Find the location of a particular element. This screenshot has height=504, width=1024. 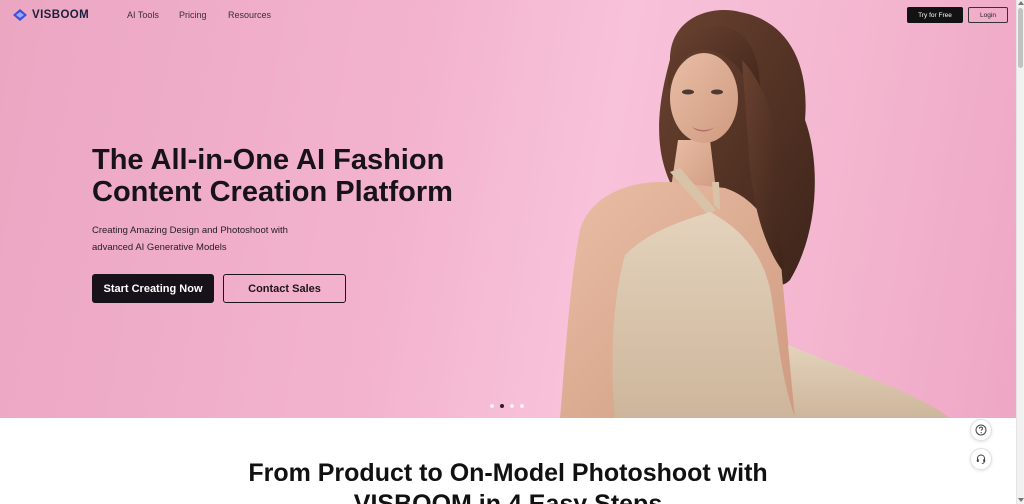

question-circle-icon is located at coordinates (981, 430).